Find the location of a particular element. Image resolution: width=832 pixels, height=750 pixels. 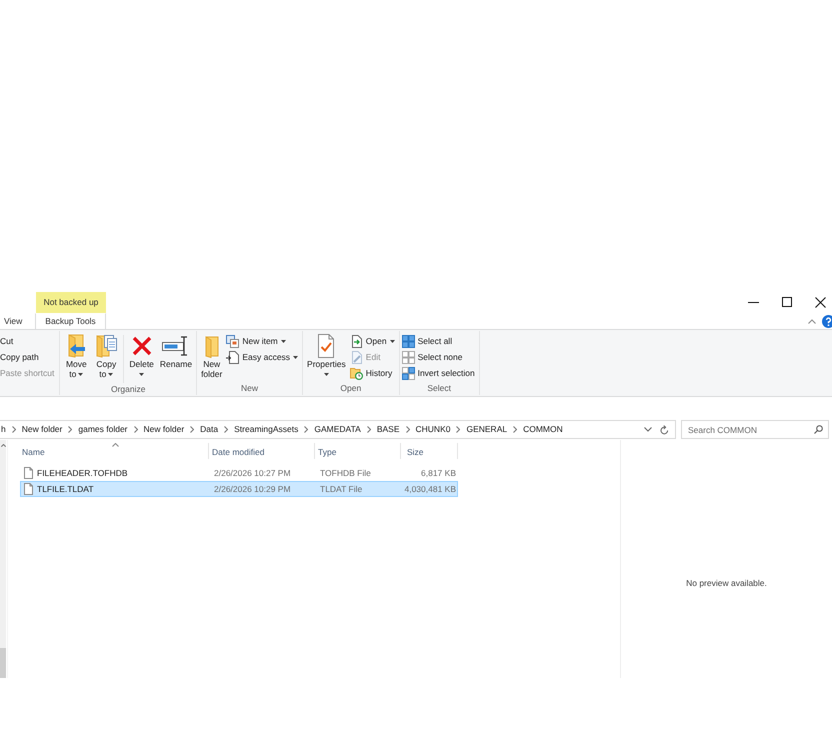

invert-selection-button: Invert selection is located at coordinates (439, 373).